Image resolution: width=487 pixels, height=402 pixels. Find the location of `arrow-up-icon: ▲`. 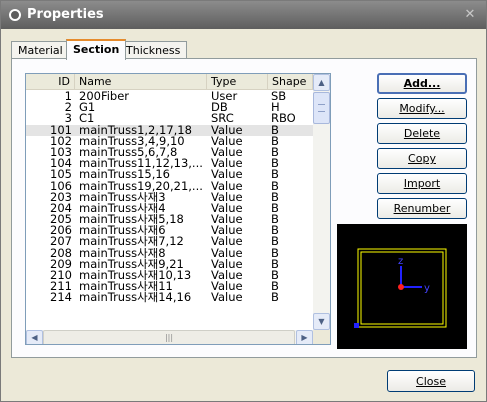

arrow-up-icon: ▲ is located at coordinates (321, 82).